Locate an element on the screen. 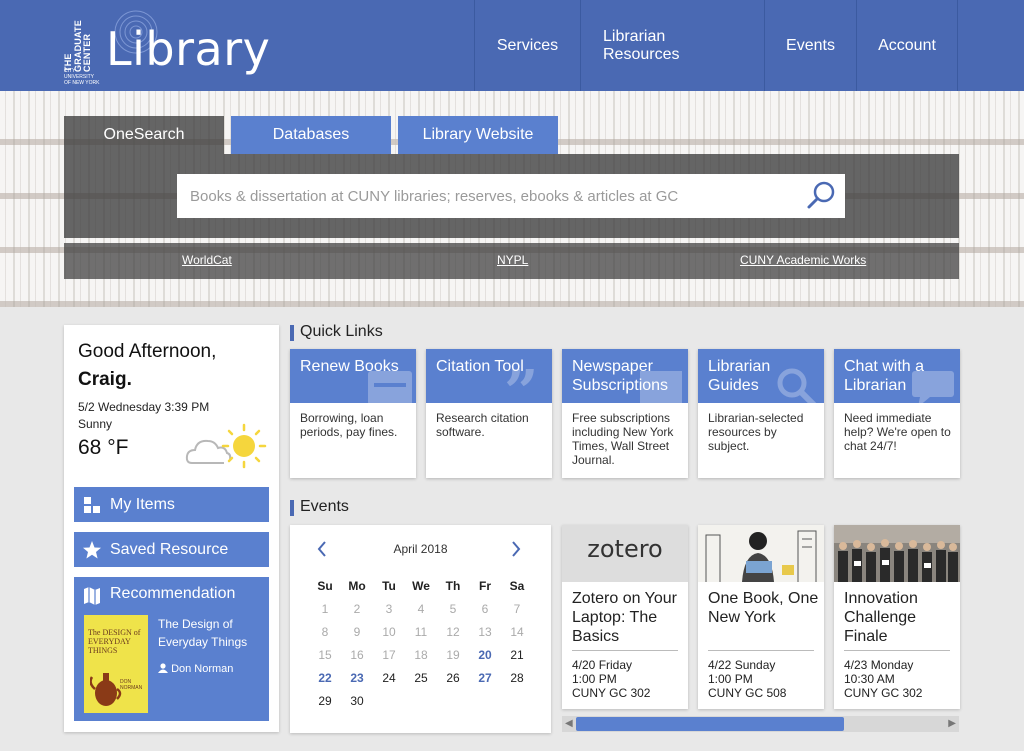  calendar-day: 24 is located at coordinates (389, 678).